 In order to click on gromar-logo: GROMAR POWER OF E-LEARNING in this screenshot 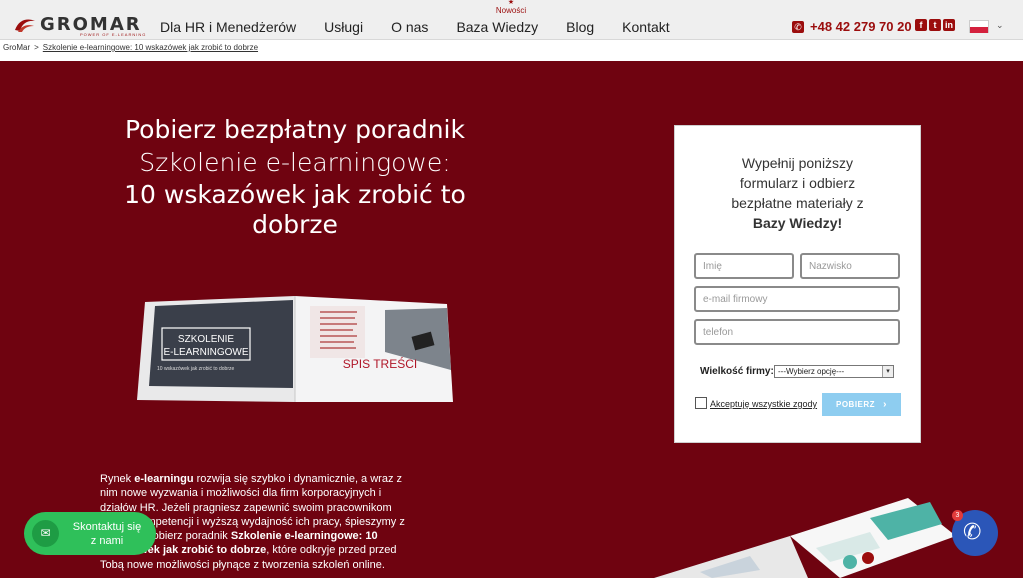, I will do `click(79, 27)`.